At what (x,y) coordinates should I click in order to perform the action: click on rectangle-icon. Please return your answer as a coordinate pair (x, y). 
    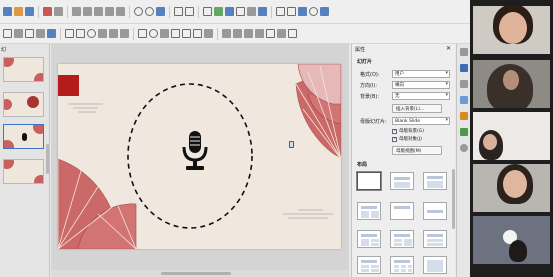
    Looking at the image, I should click on (80, 33).